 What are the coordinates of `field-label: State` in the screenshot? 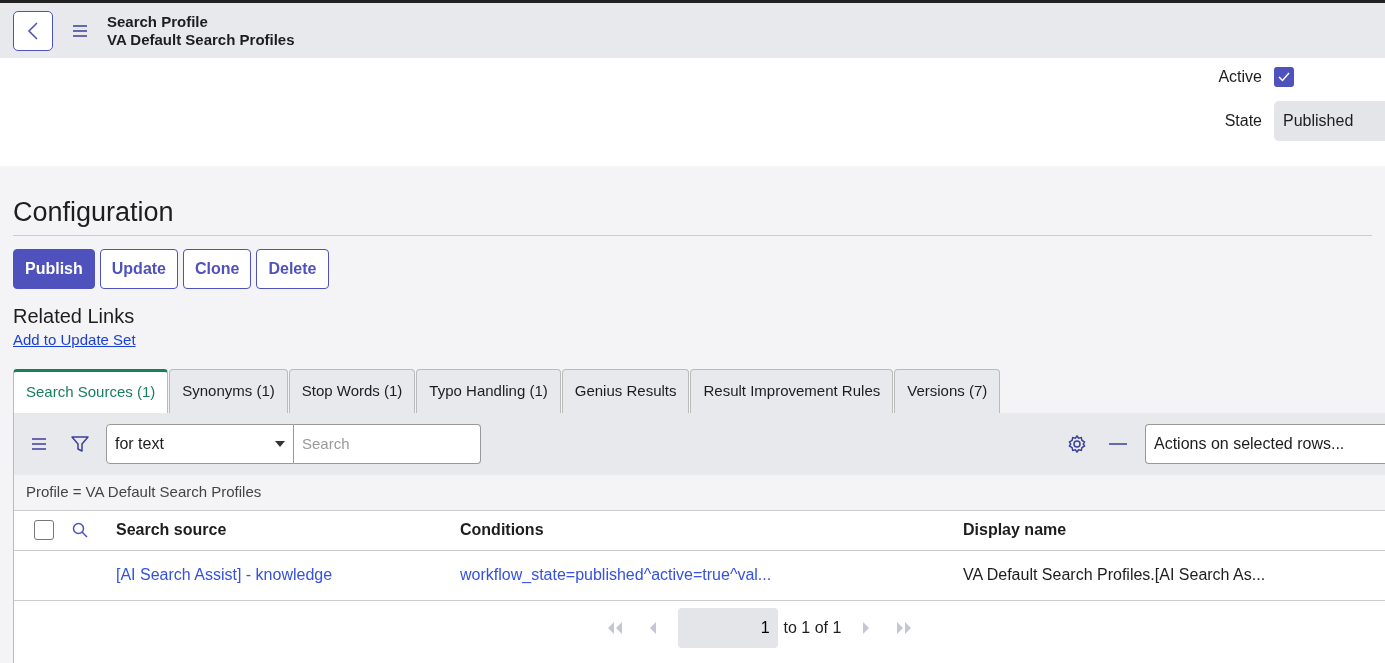 It's located at (1243, 121).